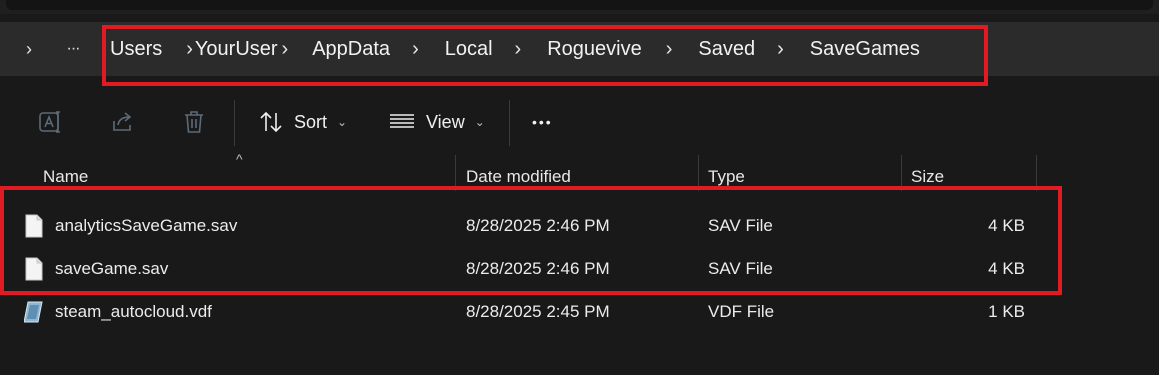 This screenshot has height=375, width=1159. Describe the element at coordinates (311, 121) in the screenshot. I see `sort-label: Sort` at that location.